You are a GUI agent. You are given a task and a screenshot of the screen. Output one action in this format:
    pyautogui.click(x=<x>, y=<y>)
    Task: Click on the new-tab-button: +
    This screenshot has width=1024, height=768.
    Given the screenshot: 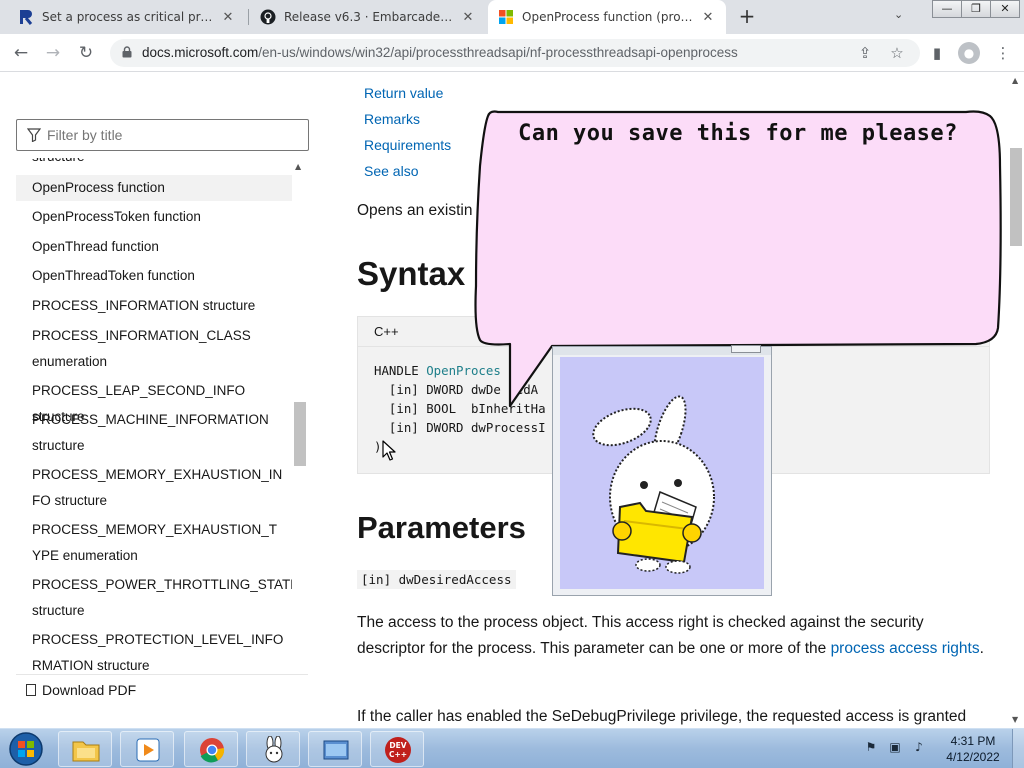 What is the action you would take?
    pyautogui.click(x=747, y=17)
    